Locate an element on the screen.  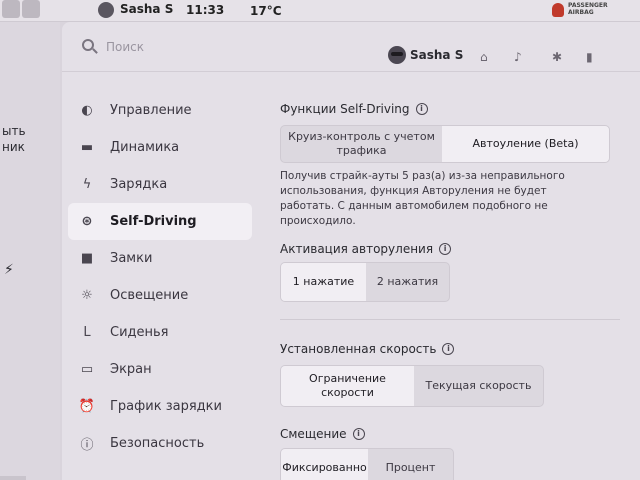
section-title: Активация авторуления i is located at coordinates (450, 249).